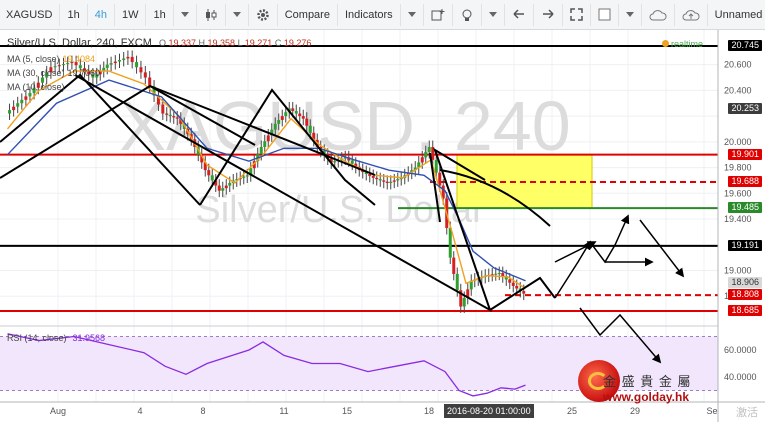 The width and height of the screenshot is (765, 422). I want to click on idea-dropdown, so click(493, 14).